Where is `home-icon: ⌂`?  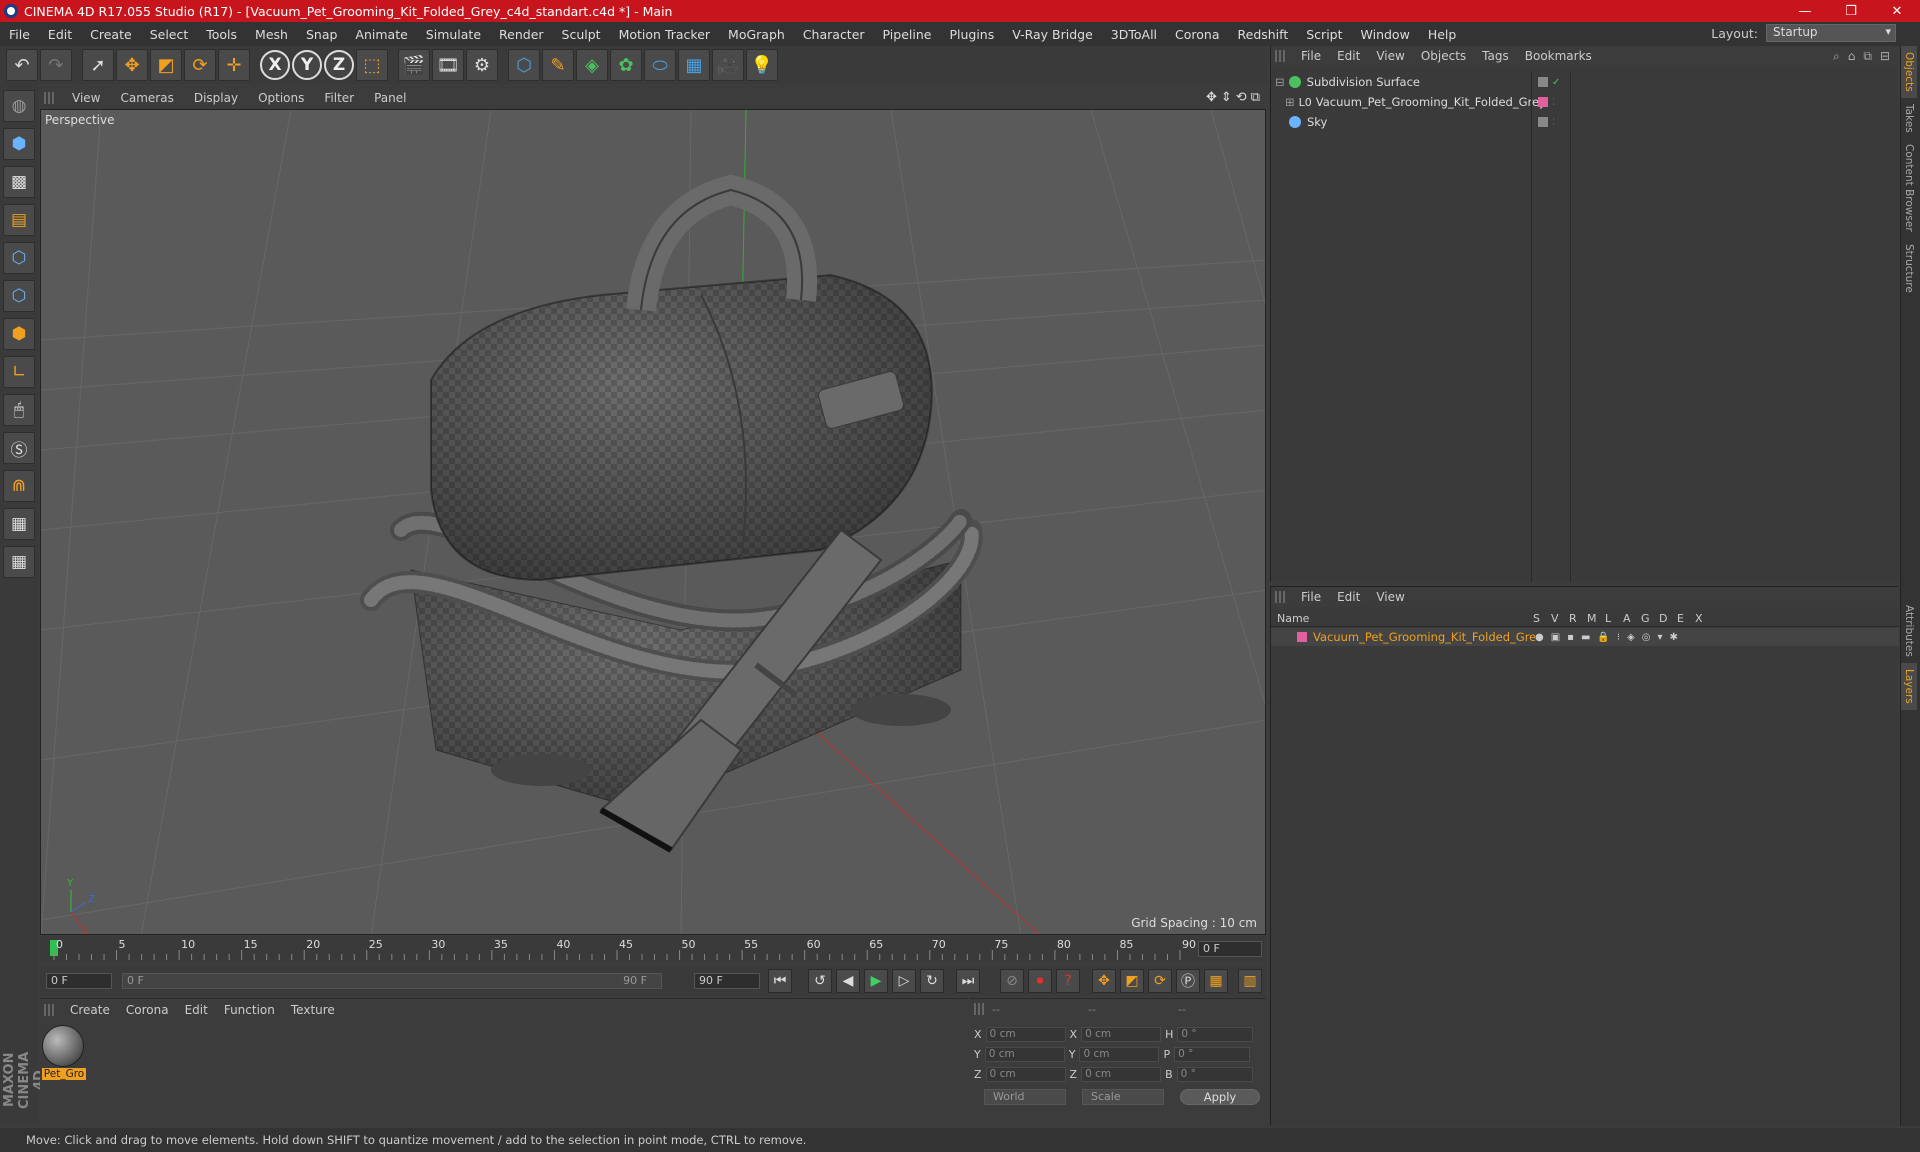
home-icon: ⌂ is located at coordinates (1852, 56).